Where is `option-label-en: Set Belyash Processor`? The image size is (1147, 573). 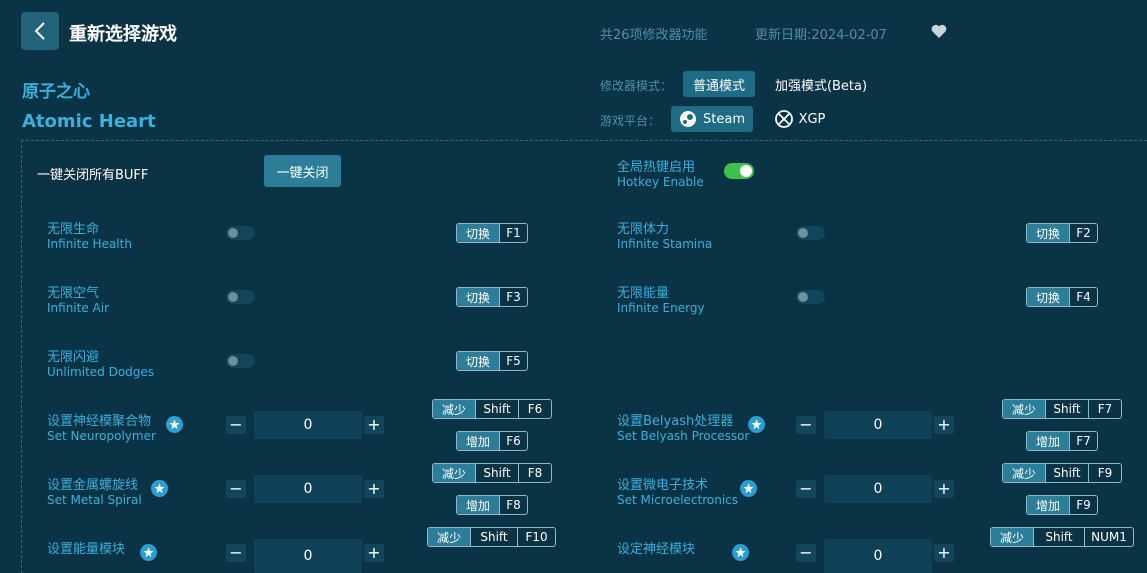 option-label-en: Set Belyash Processor is located at coordinates (683, 436).